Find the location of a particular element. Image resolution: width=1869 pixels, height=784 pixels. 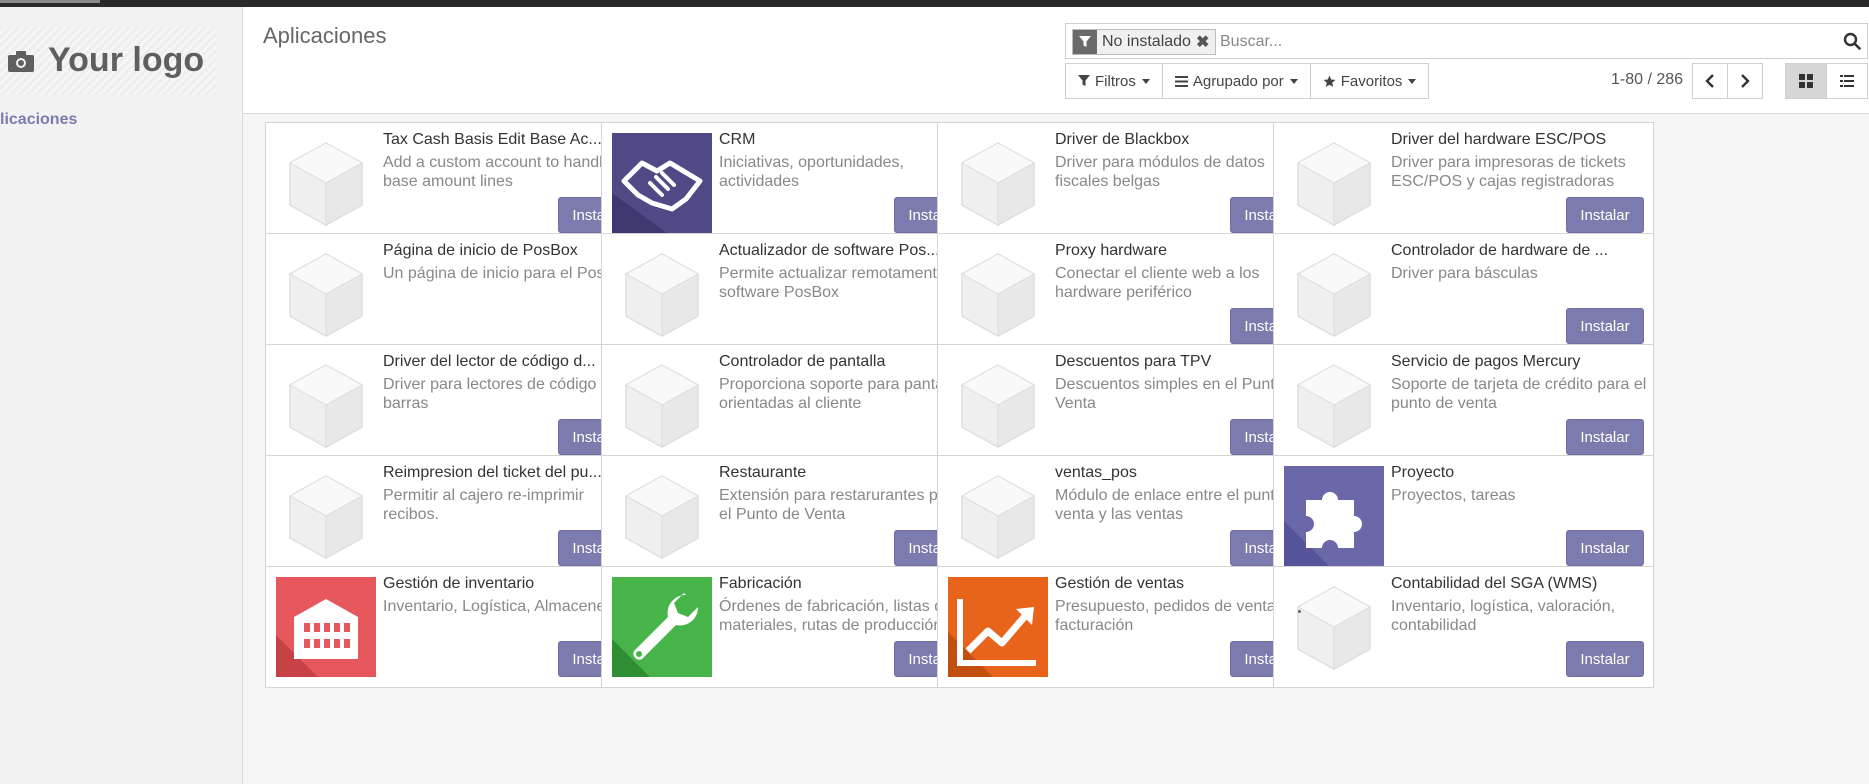

app-name: Página de inicio de PosBox is located at coordinates (480, 250).